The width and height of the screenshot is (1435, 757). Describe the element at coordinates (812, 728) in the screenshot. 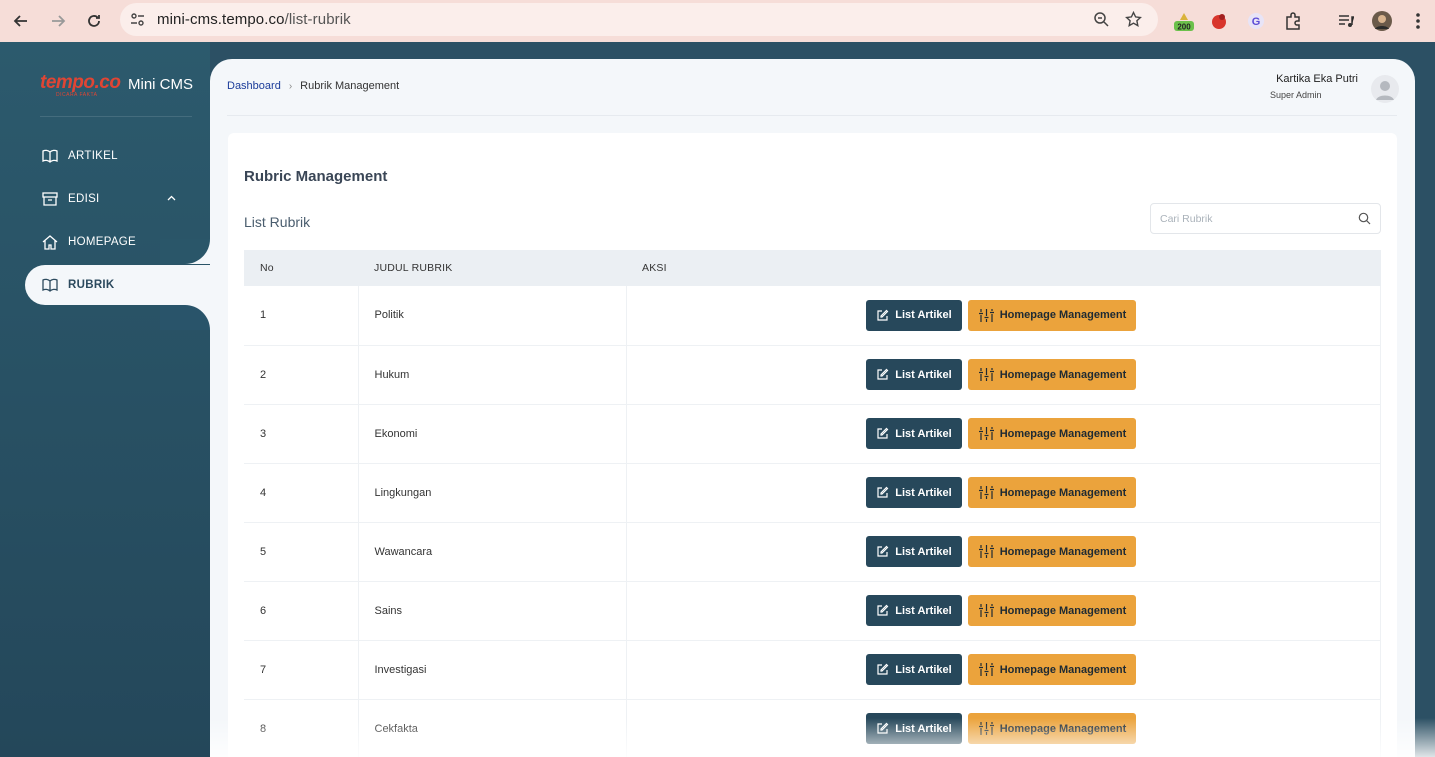

I see `table-row: 8 Cekfakta List Artikel Homepage Management` at that location.